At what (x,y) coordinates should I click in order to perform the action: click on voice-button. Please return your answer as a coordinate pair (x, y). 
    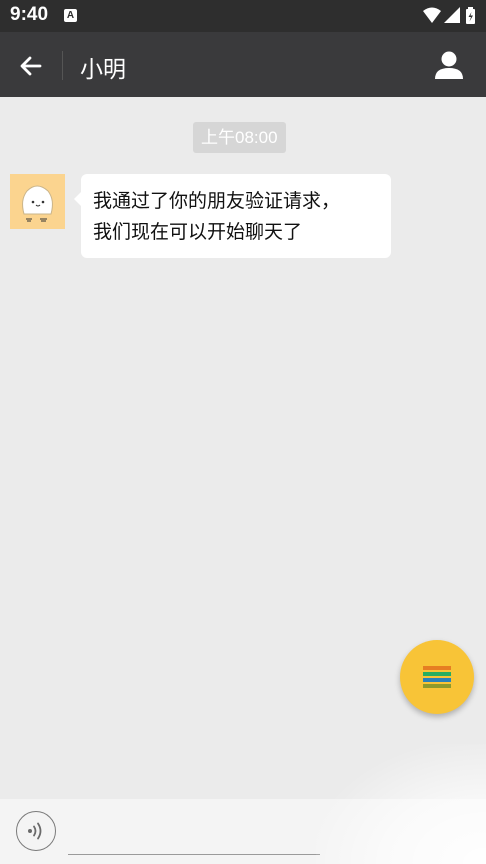
    Looking at the image, I should click on (36, 831).